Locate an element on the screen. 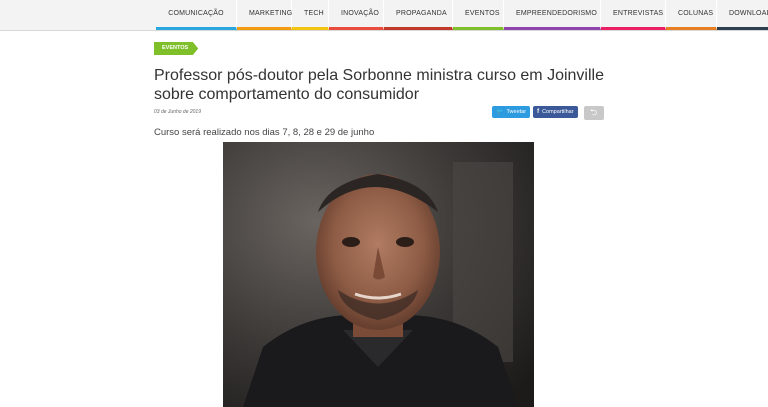  share-label: Compartilhar is located at coordinates (558, 112).